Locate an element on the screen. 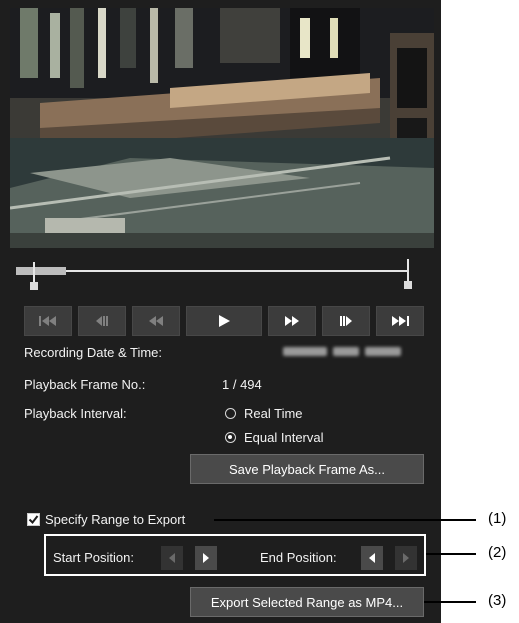 This screenshot has width=519, height=623. skip-to-start-button is located at coordinates (48, 321).